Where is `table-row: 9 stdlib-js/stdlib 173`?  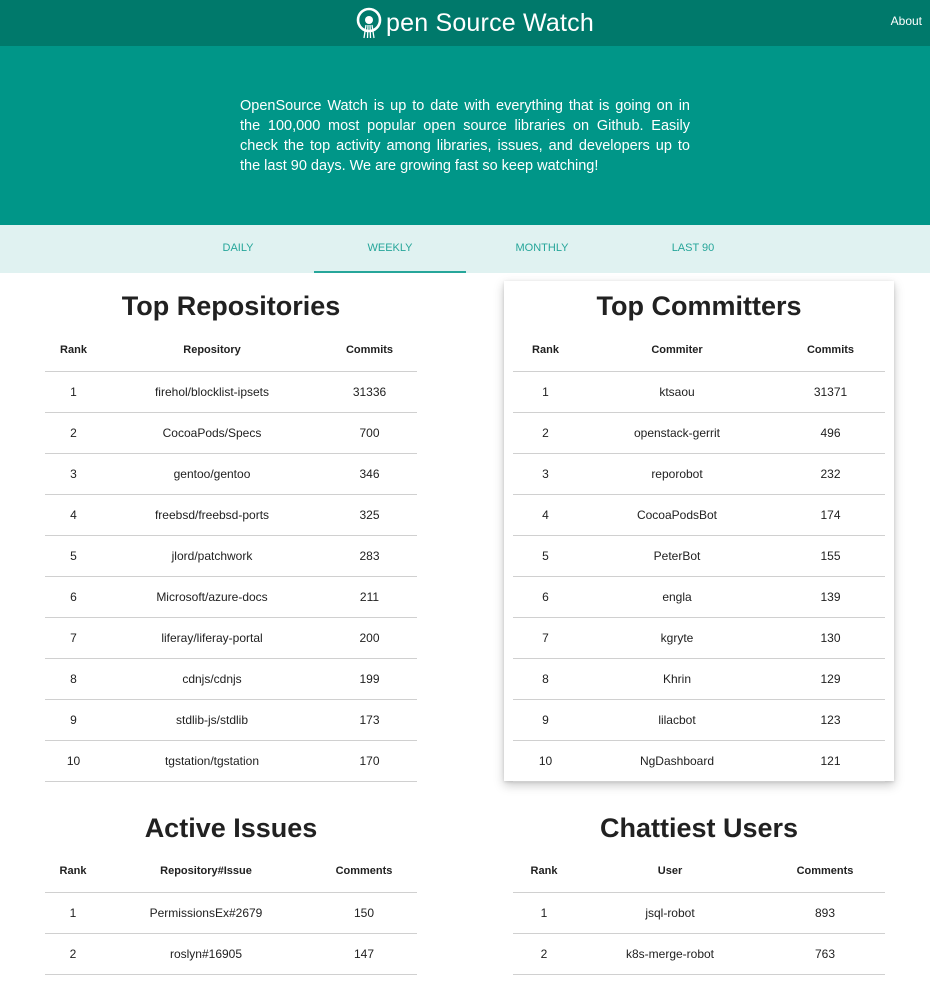
table-row: 9 stdlib-js/stdlib 173 is located at coordinates (231, 720).